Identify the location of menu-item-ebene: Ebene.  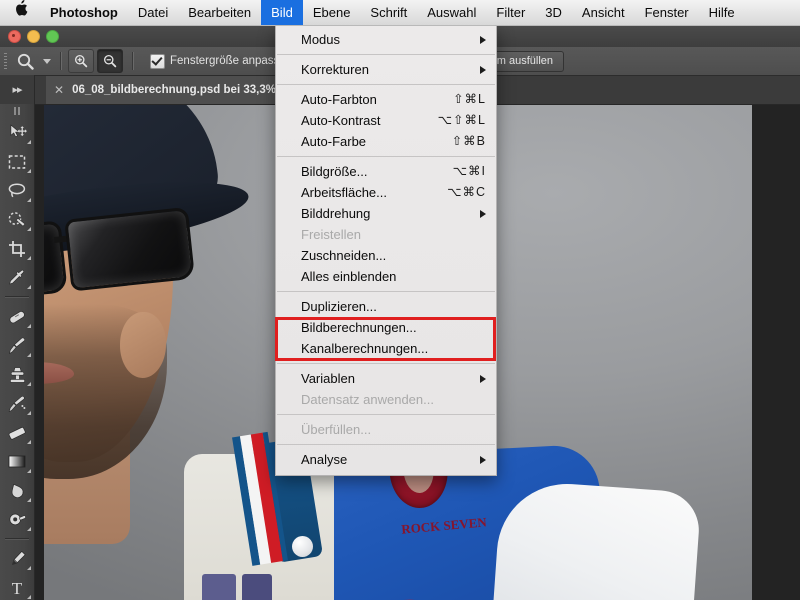
(332, 12).